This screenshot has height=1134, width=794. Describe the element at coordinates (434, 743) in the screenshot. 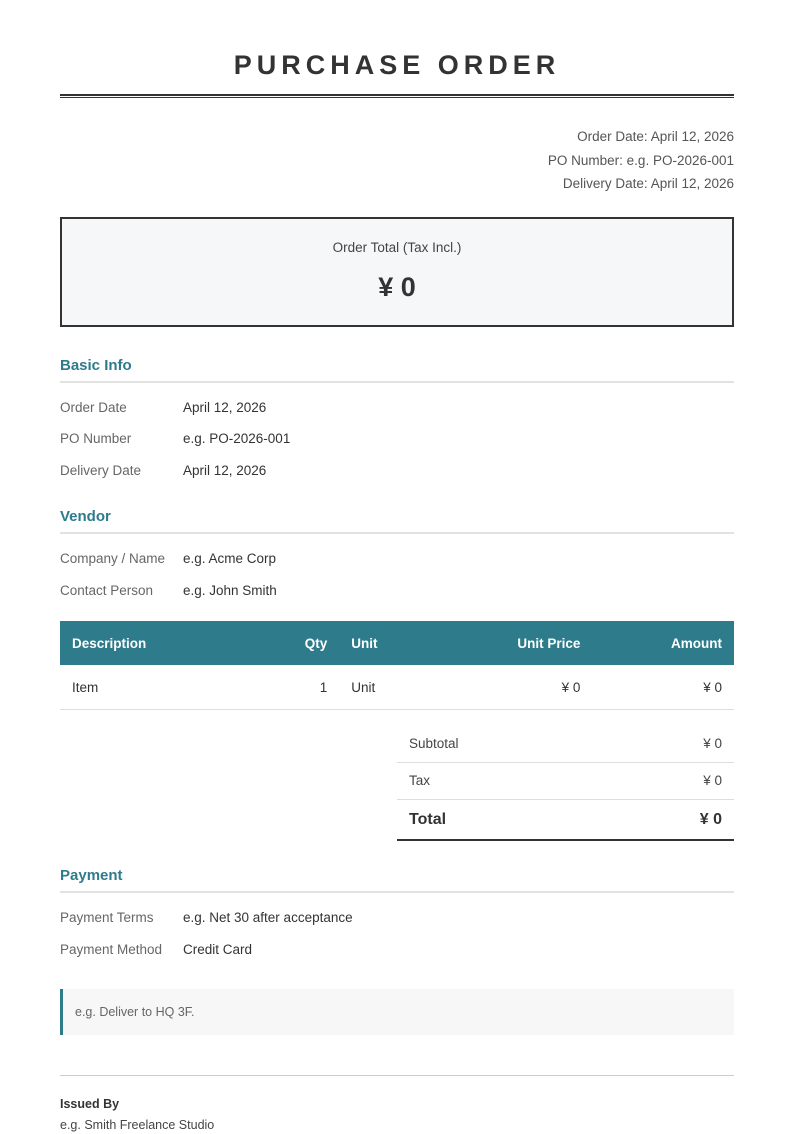

I see `subtotal-label: Subtotal` at that location.